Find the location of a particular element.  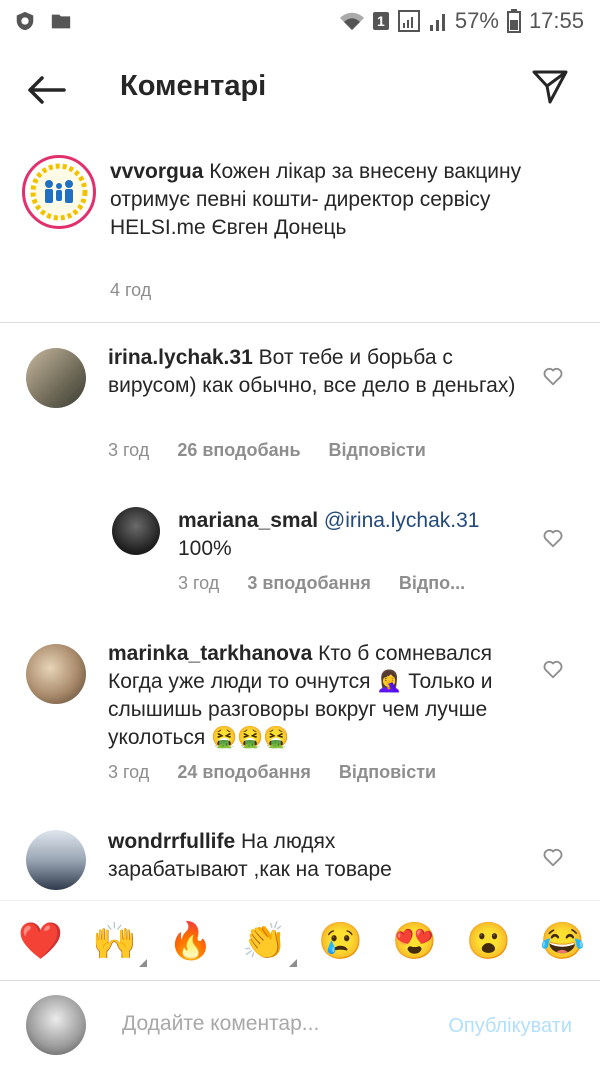

arrow-left-icon is located at coordinates (46, 90).